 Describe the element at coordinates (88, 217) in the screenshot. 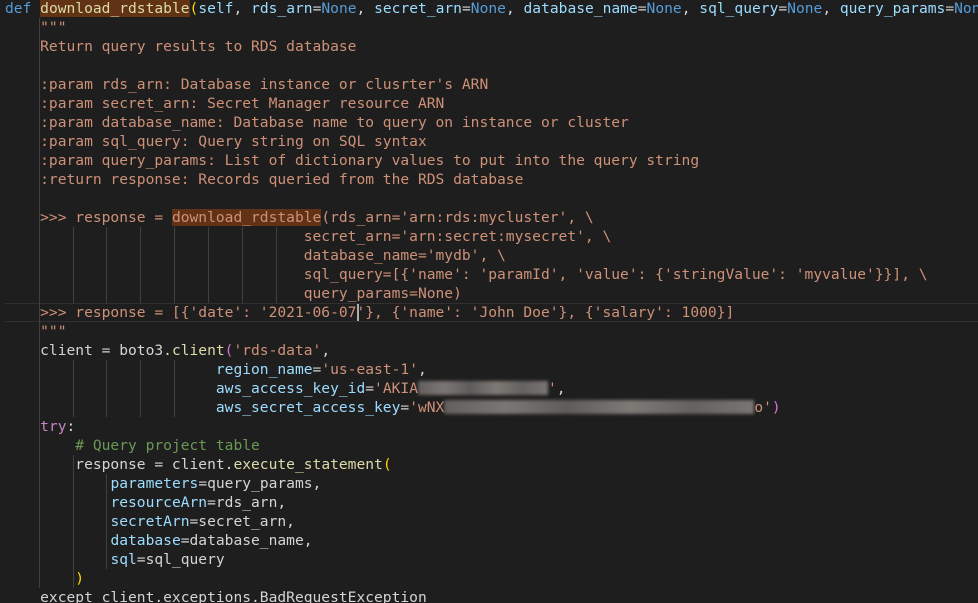

I see `code-token: >>> response =` at that location.